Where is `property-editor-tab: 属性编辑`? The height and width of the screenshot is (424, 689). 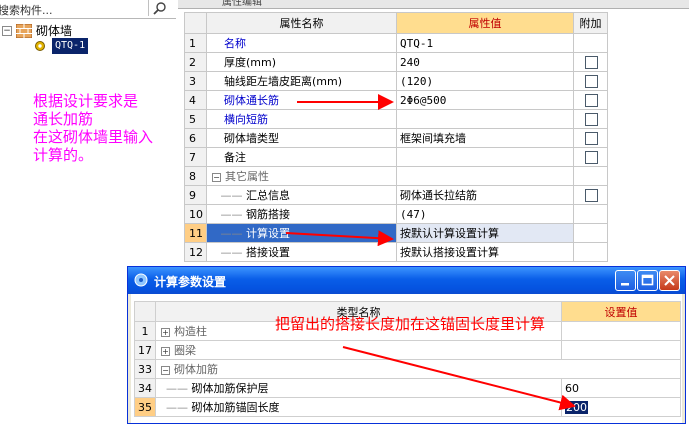 property-editor-tab: 属性编辑 is located at coordinates (433, 4).